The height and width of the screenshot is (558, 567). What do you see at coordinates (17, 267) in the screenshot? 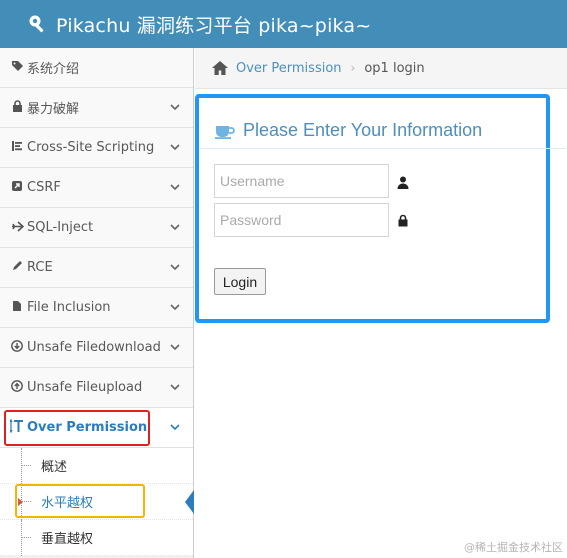
I see `pencil-icon` at bounding box center [17, 267].